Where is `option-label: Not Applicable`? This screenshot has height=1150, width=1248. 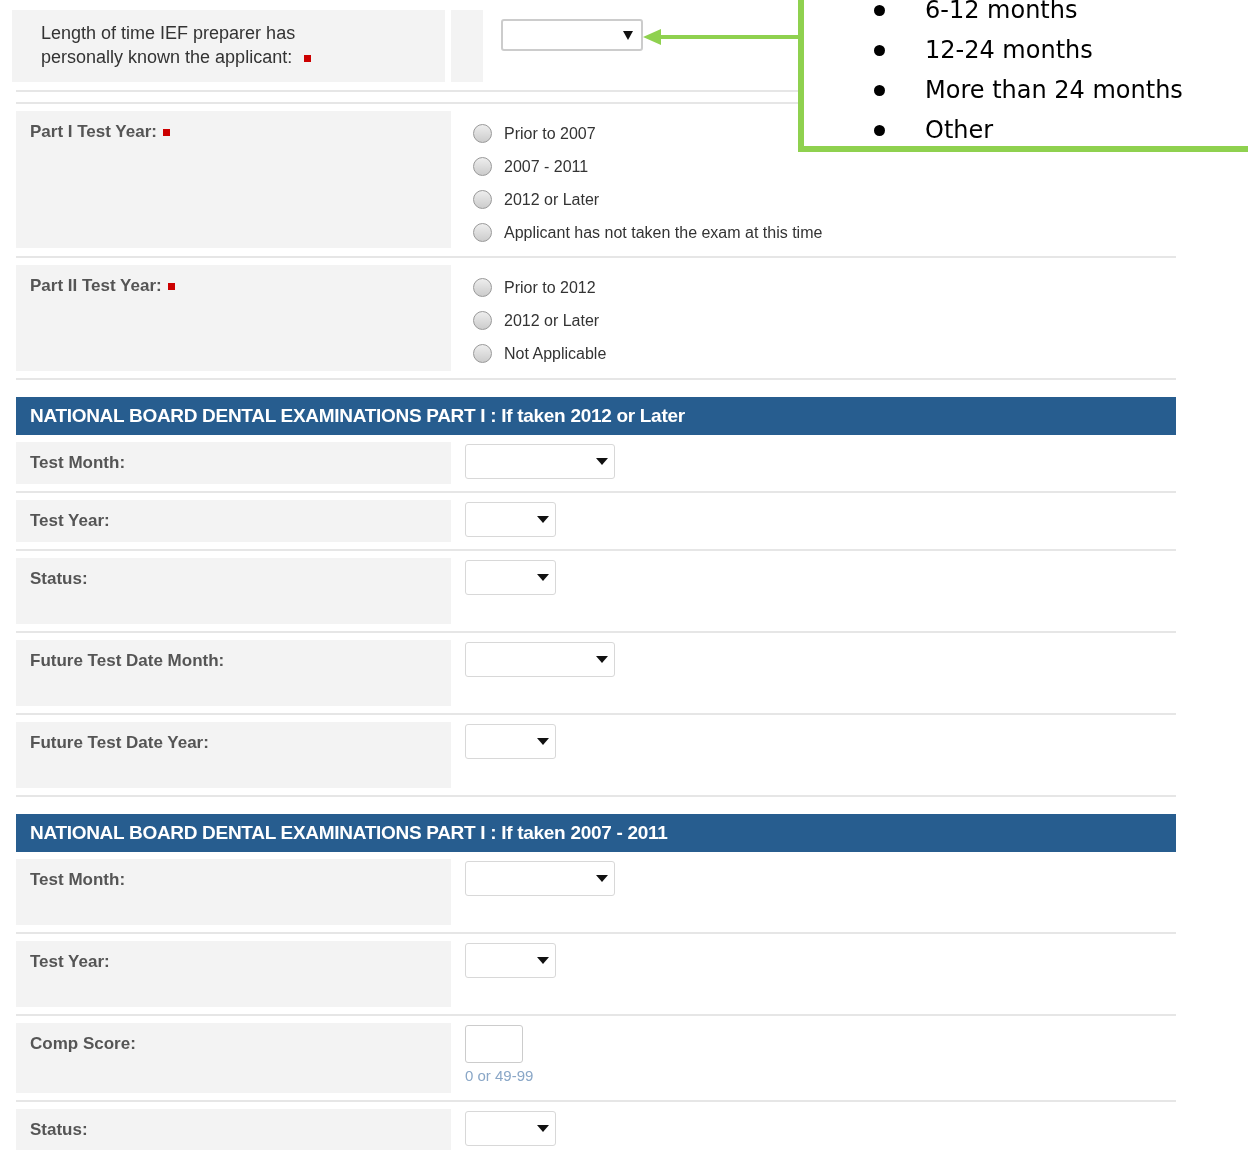
option-label: Not Applicable is located at coordinates (555, 353).